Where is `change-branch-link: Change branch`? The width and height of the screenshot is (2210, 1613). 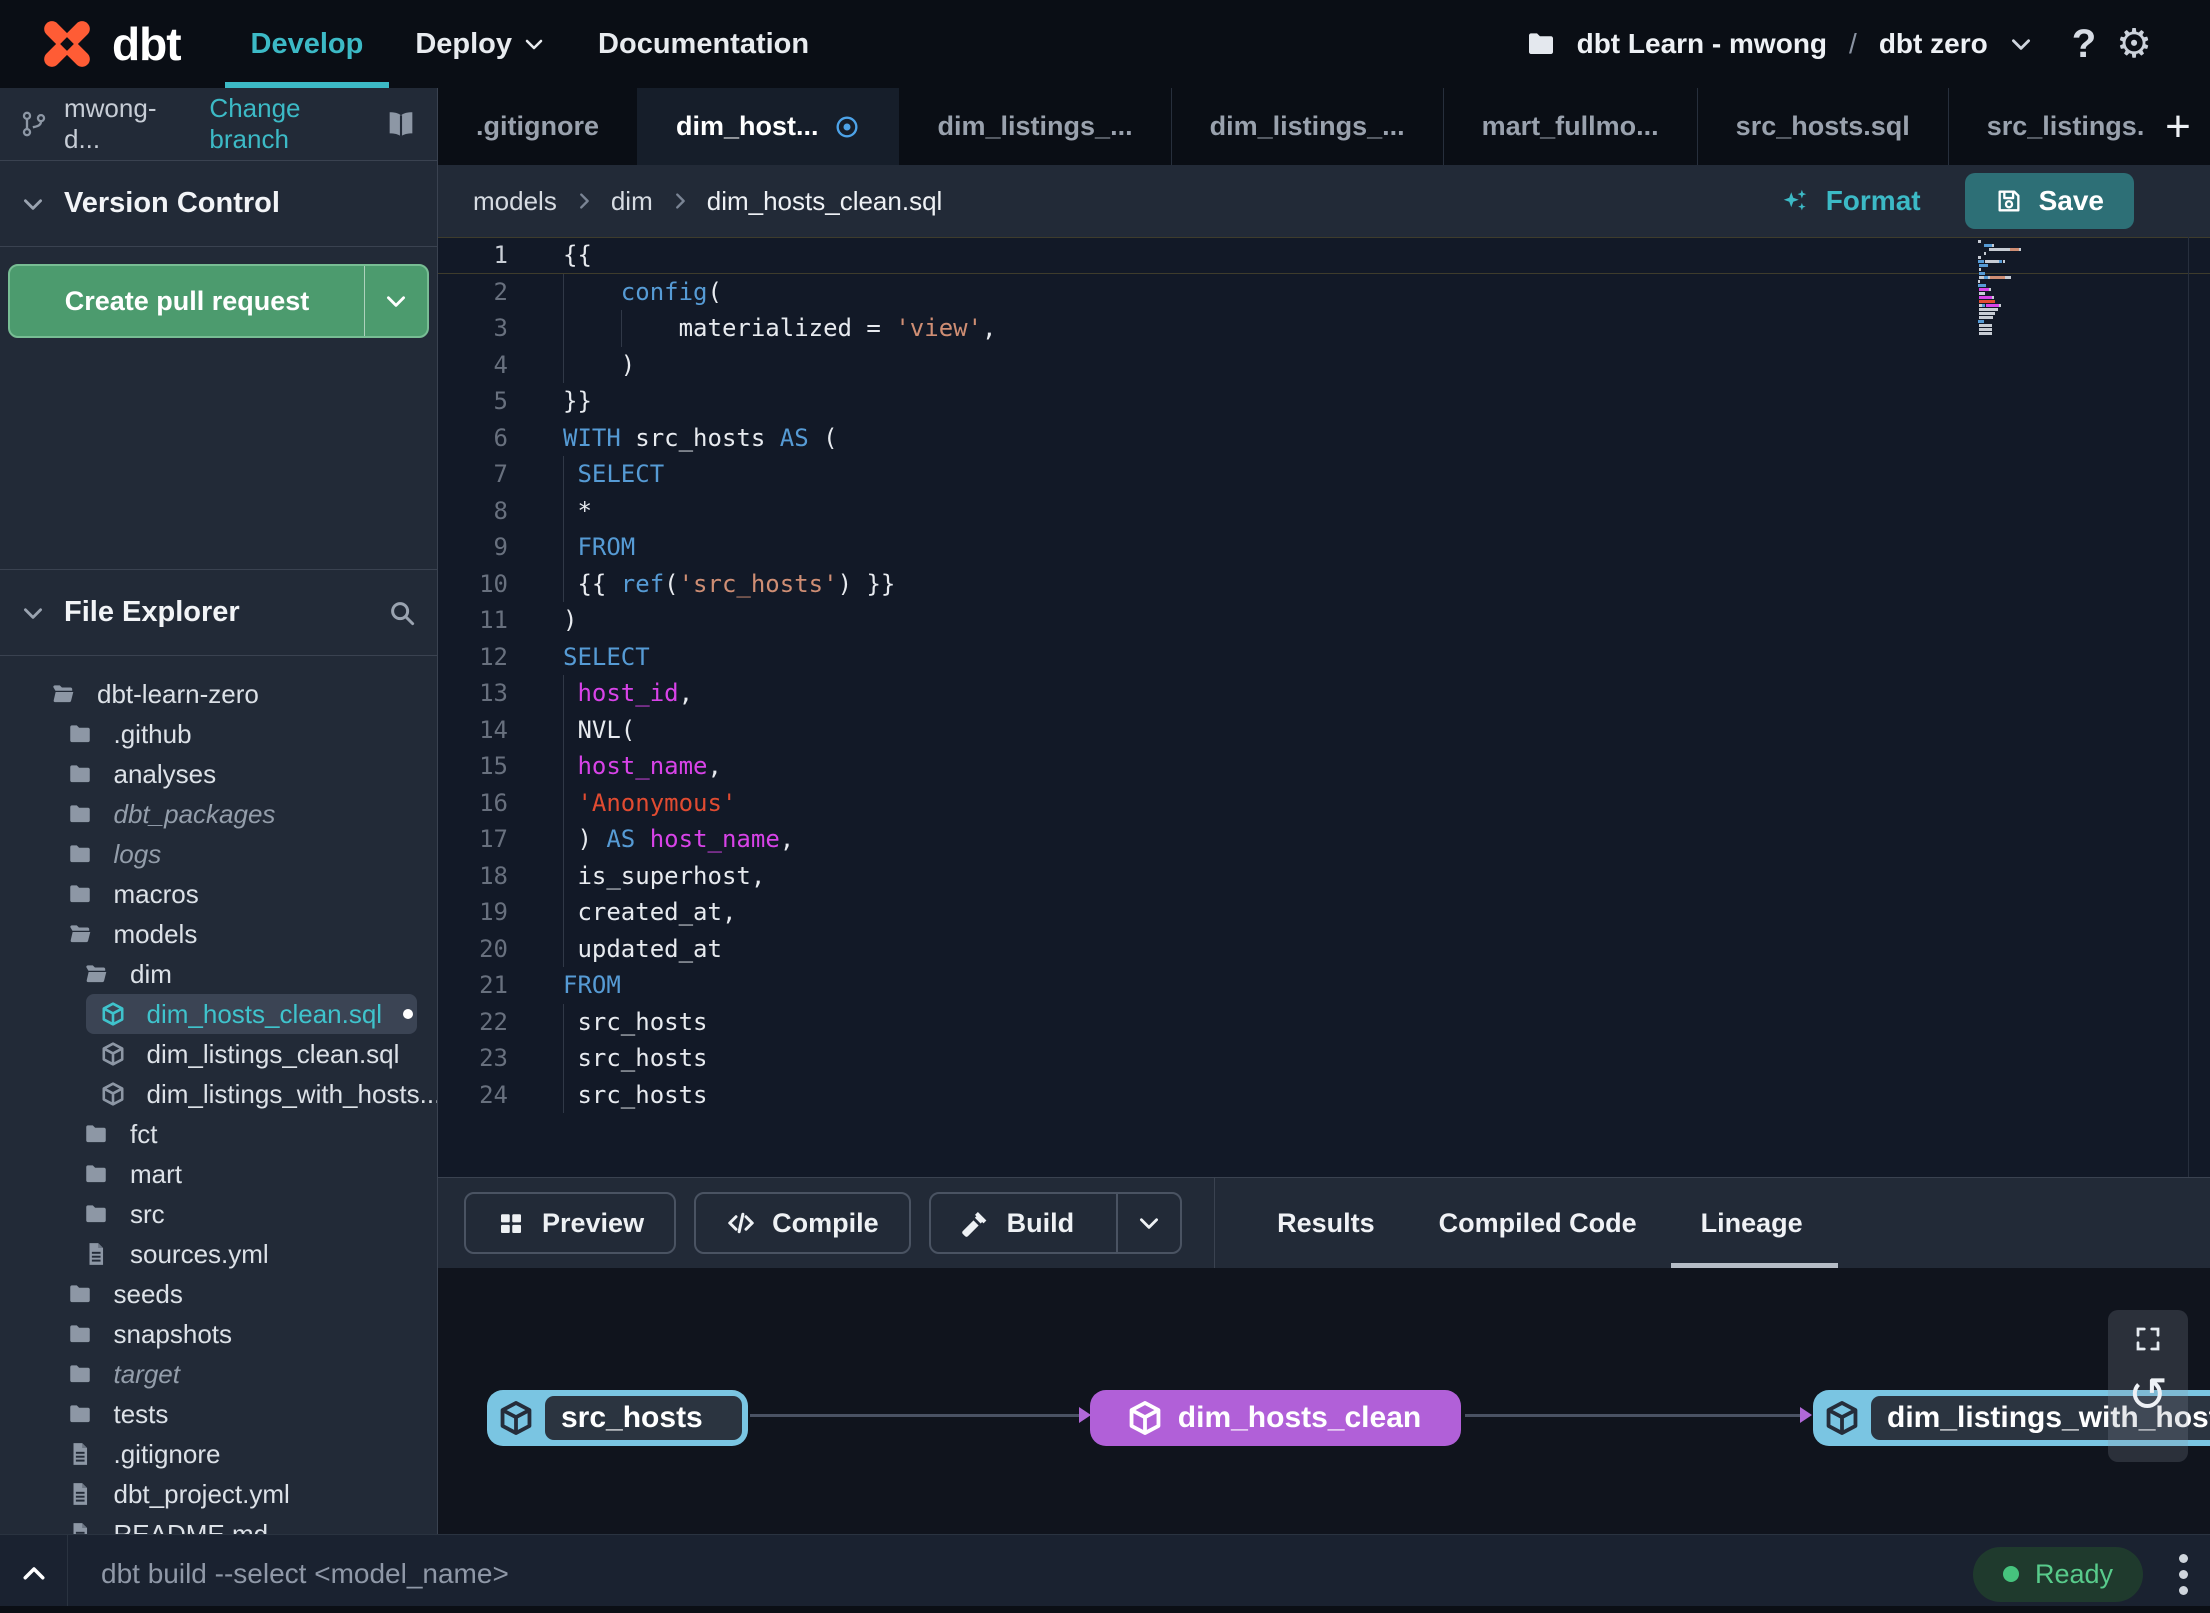 change-branch-link: Change branch is located at coordinates (289, 124).